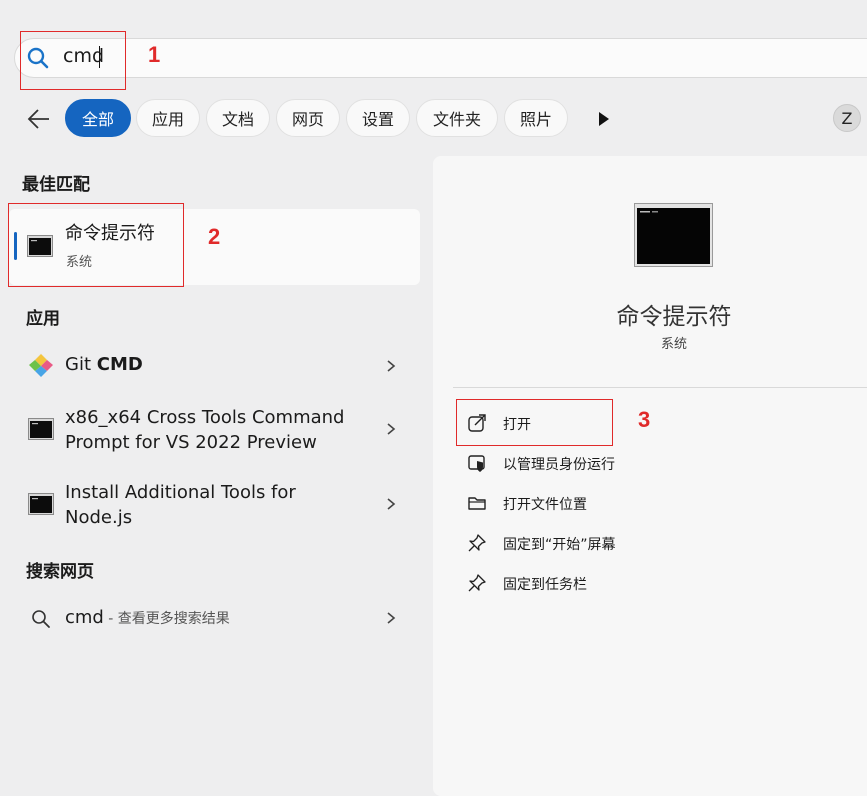  What do you see at coordinates (168, 118) in the screenshot?
I see `filter-apps: 应用` at bounding box center [168, 118].